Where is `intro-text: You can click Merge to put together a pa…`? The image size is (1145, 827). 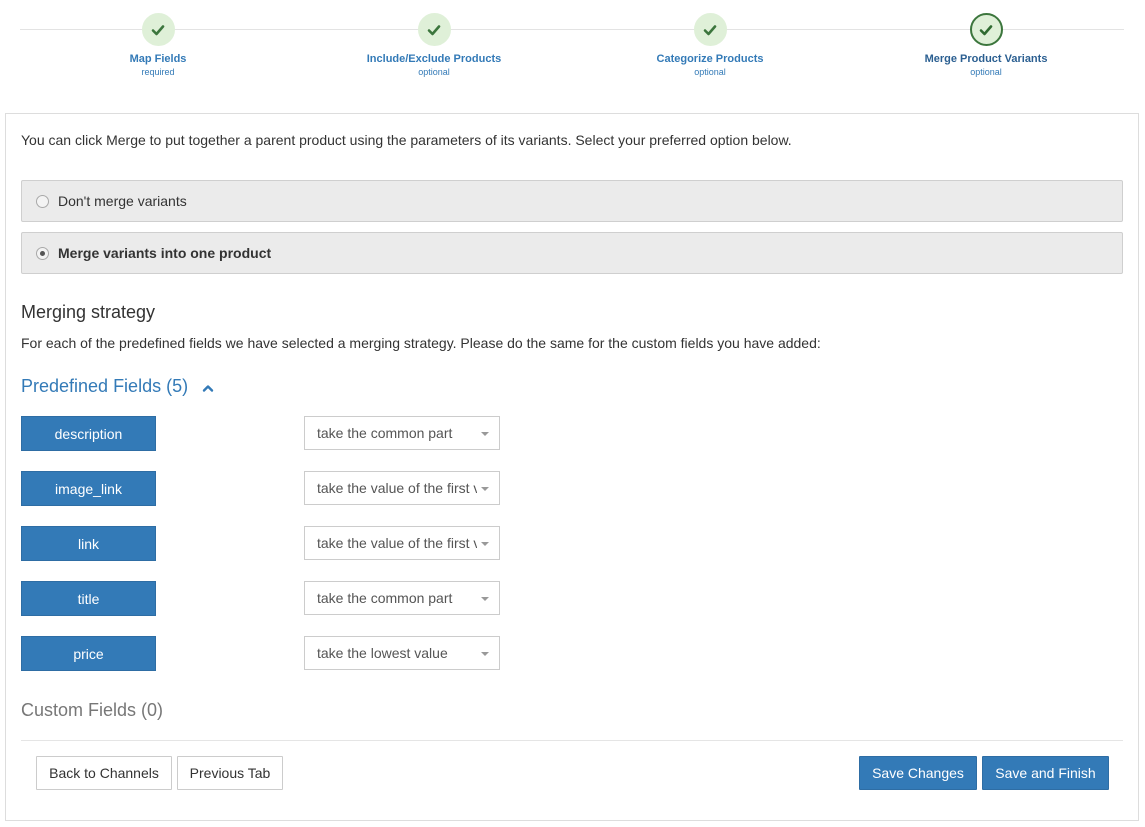 intro-text: You can click Merge to put together a pa… is located at coordinates (406, 140).